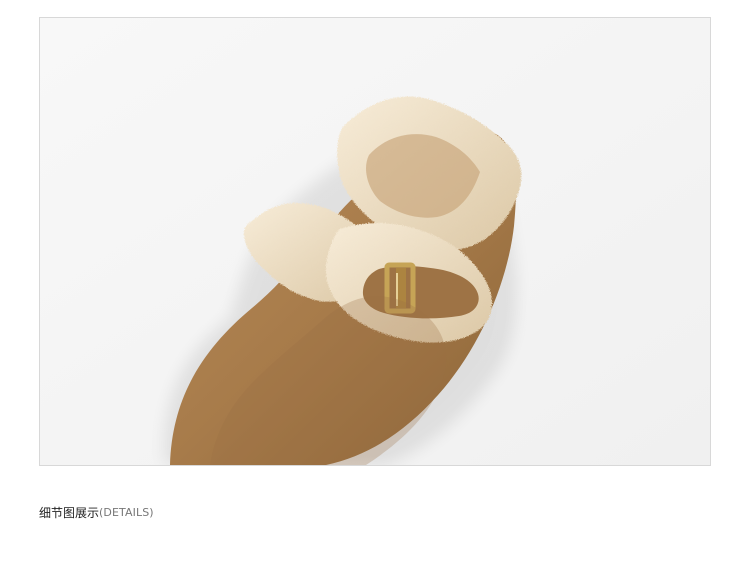 The image size is (750, 585). What do you see at coordinates (126, 512) in the screenshot?
I see `section-title-en: (DETAILS)` at bounding box center [126, 512].